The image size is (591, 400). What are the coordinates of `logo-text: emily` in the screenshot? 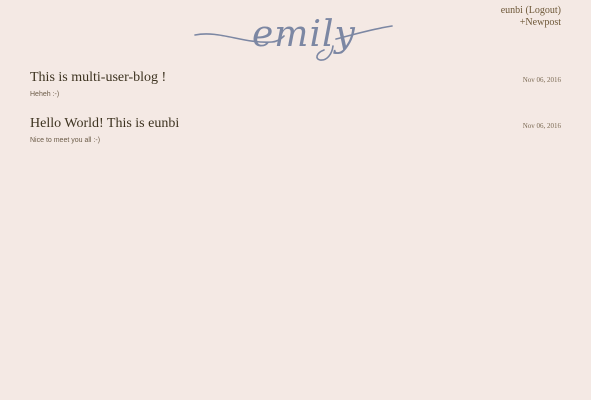 It's located at (304, 34).